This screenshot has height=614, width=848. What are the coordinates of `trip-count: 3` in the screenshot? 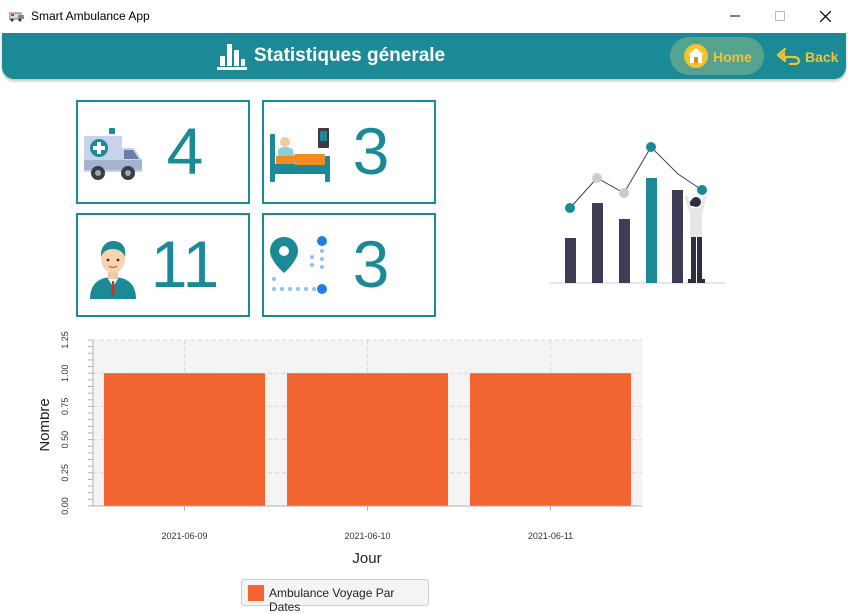 It's located at (371, 264).